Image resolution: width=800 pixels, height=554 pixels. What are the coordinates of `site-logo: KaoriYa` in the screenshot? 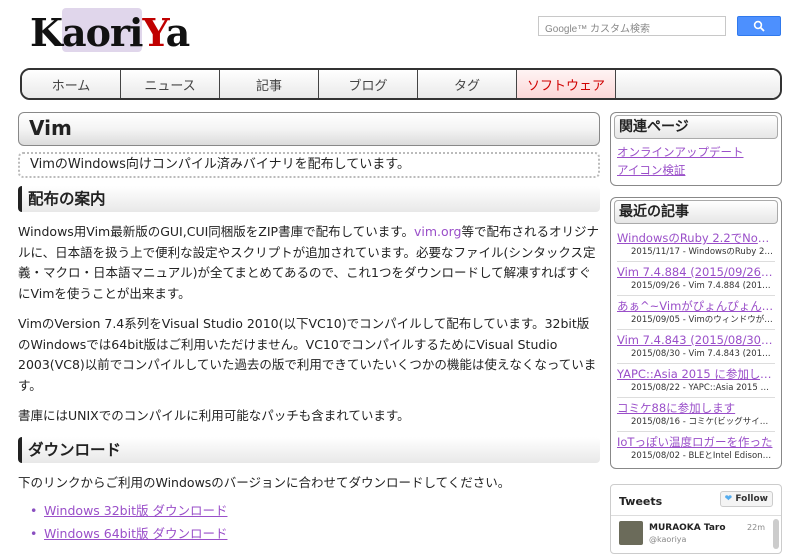 It's located at (122, 31).